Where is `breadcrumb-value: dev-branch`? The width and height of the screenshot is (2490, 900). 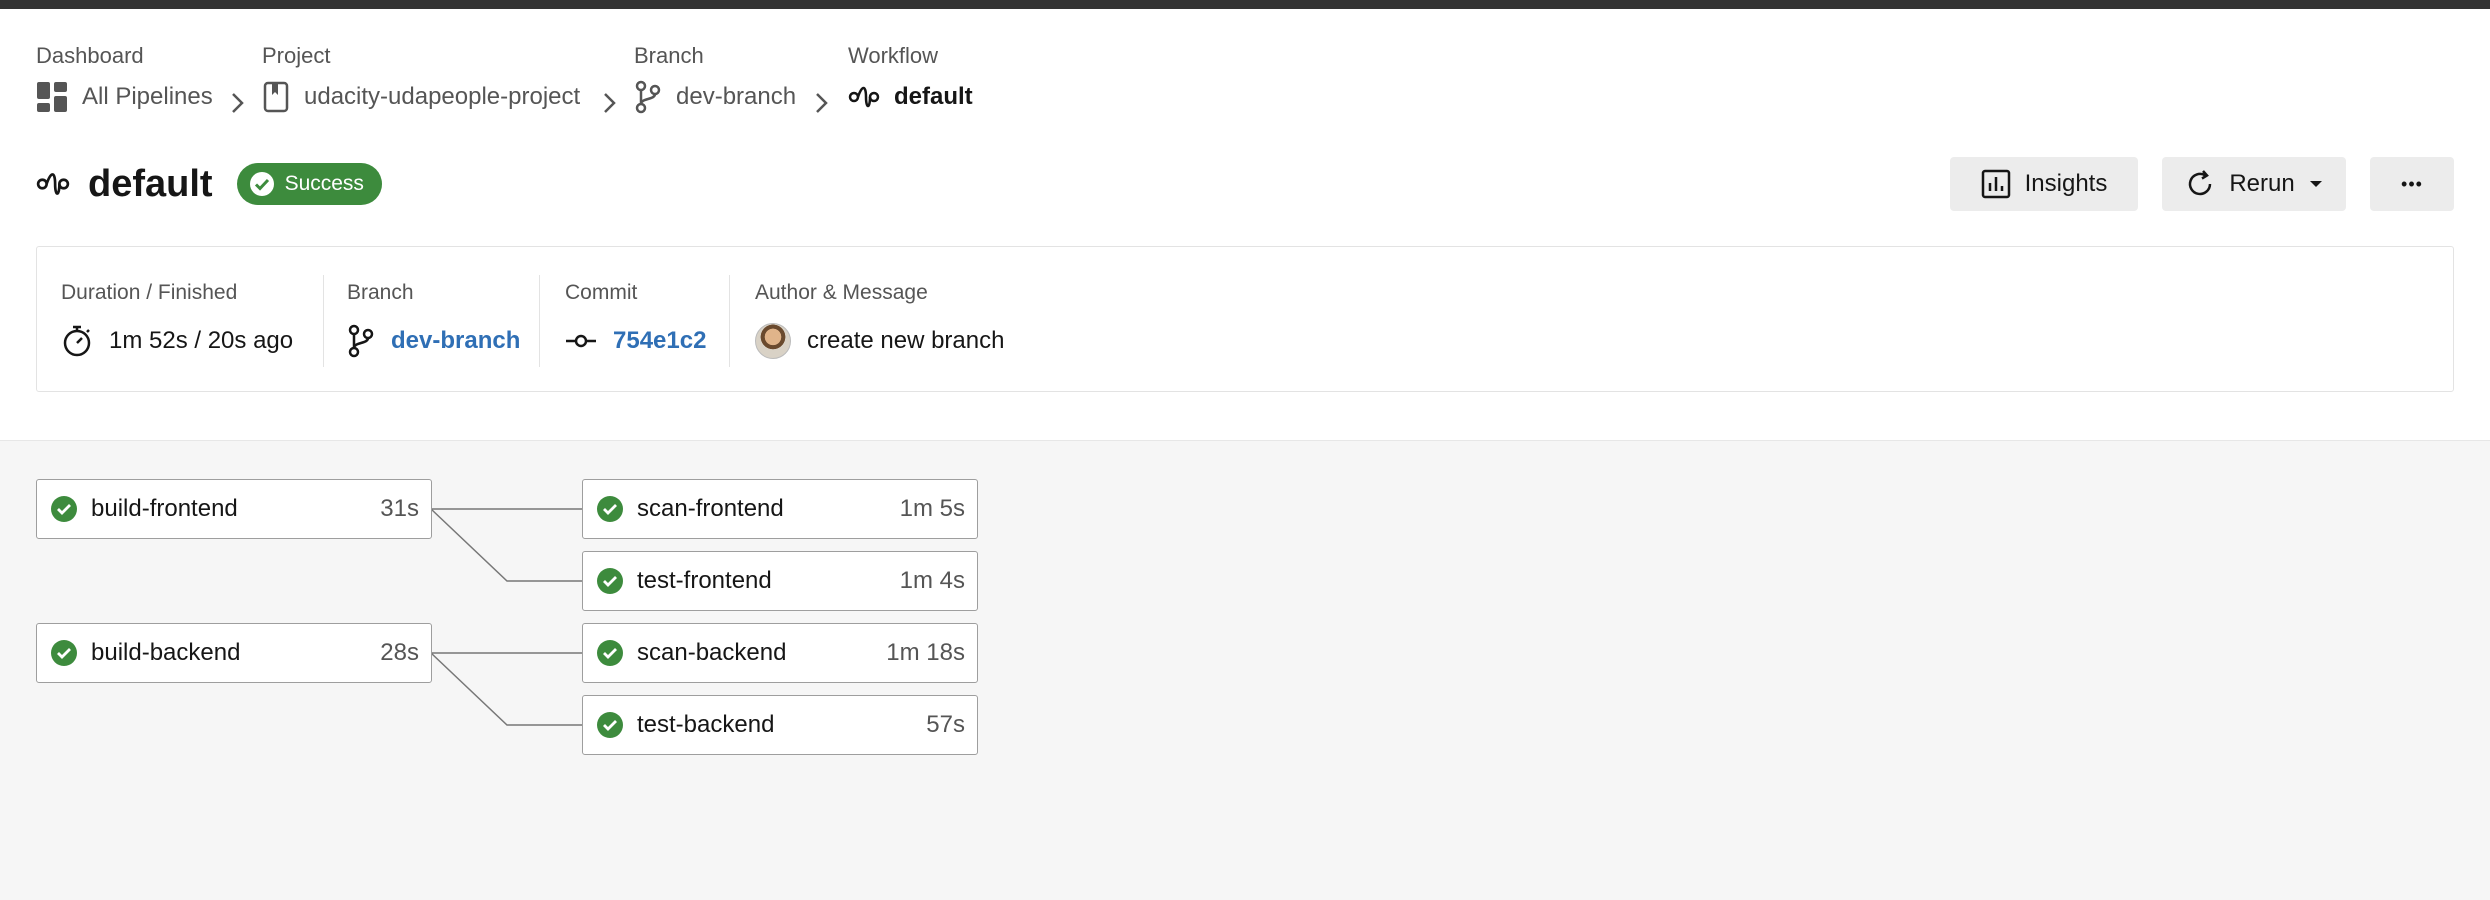 breadcrumb-value: dev-branch is located at coordinates (736, 96).